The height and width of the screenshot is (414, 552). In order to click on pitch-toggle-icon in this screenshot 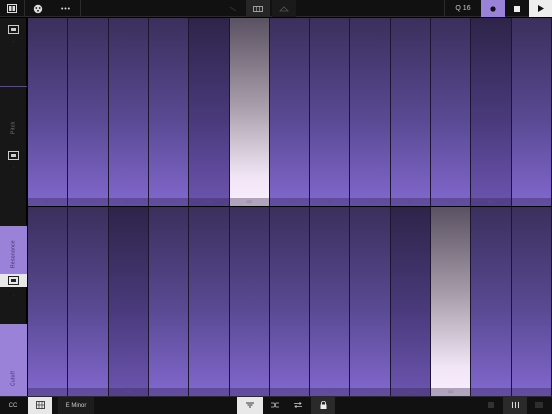, I will do `click(13, 27)`.